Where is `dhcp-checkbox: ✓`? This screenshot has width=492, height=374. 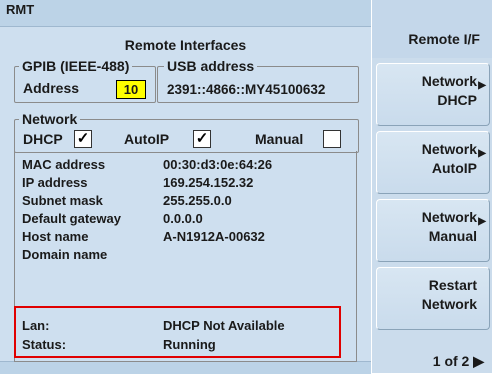 dhcp-checkbox: ✓ is located at coordinates (83, 139).